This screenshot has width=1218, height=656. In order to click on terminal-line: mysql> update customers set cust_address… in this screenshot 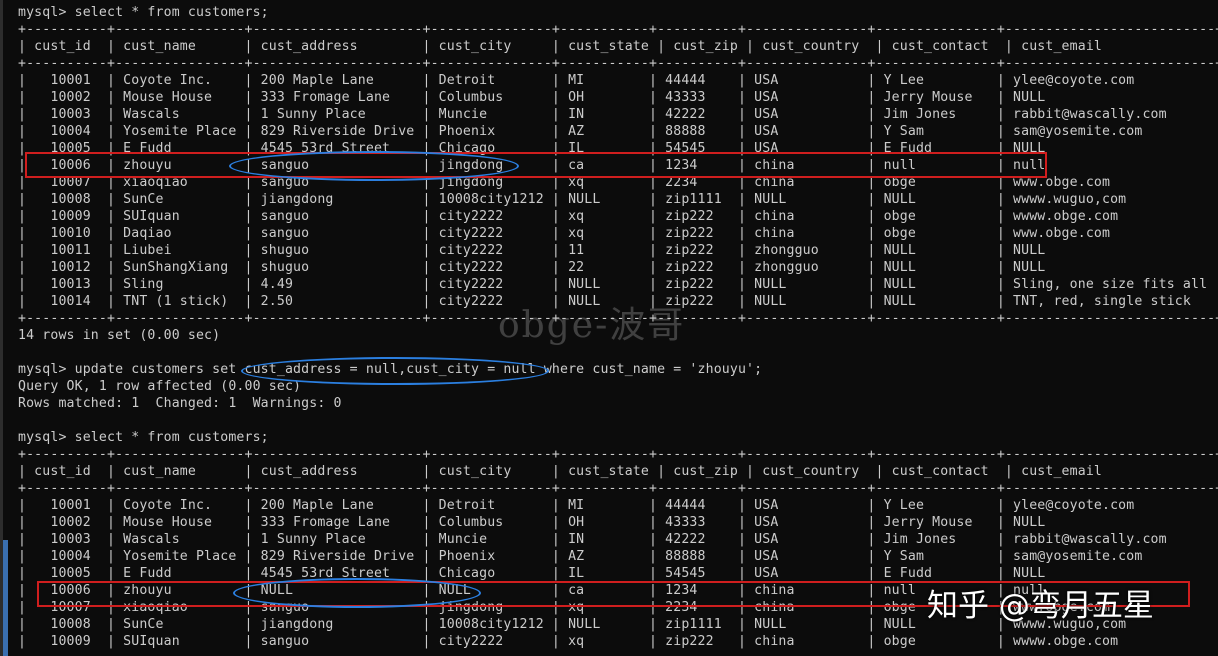, I will do `click(390, 369)`.